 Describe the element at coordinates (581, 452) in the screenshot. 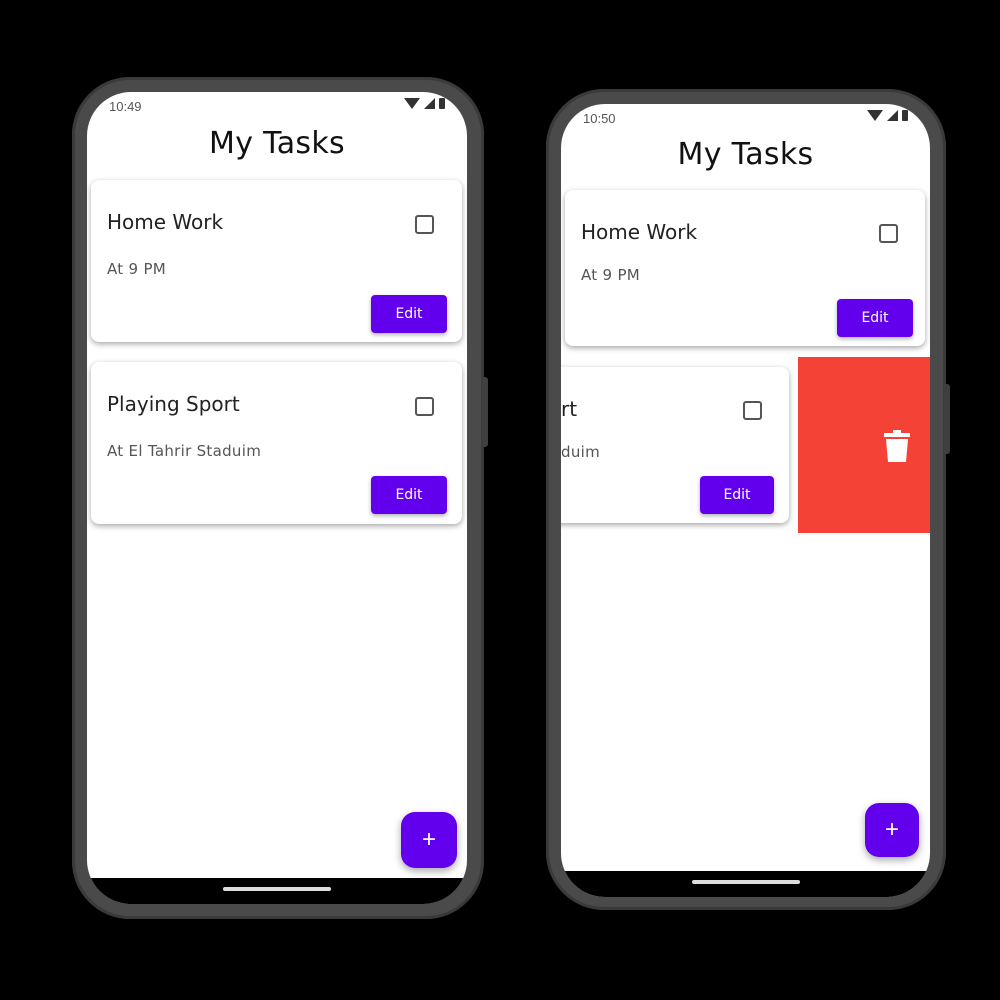

I see `task-subtitle: duim` at that location.